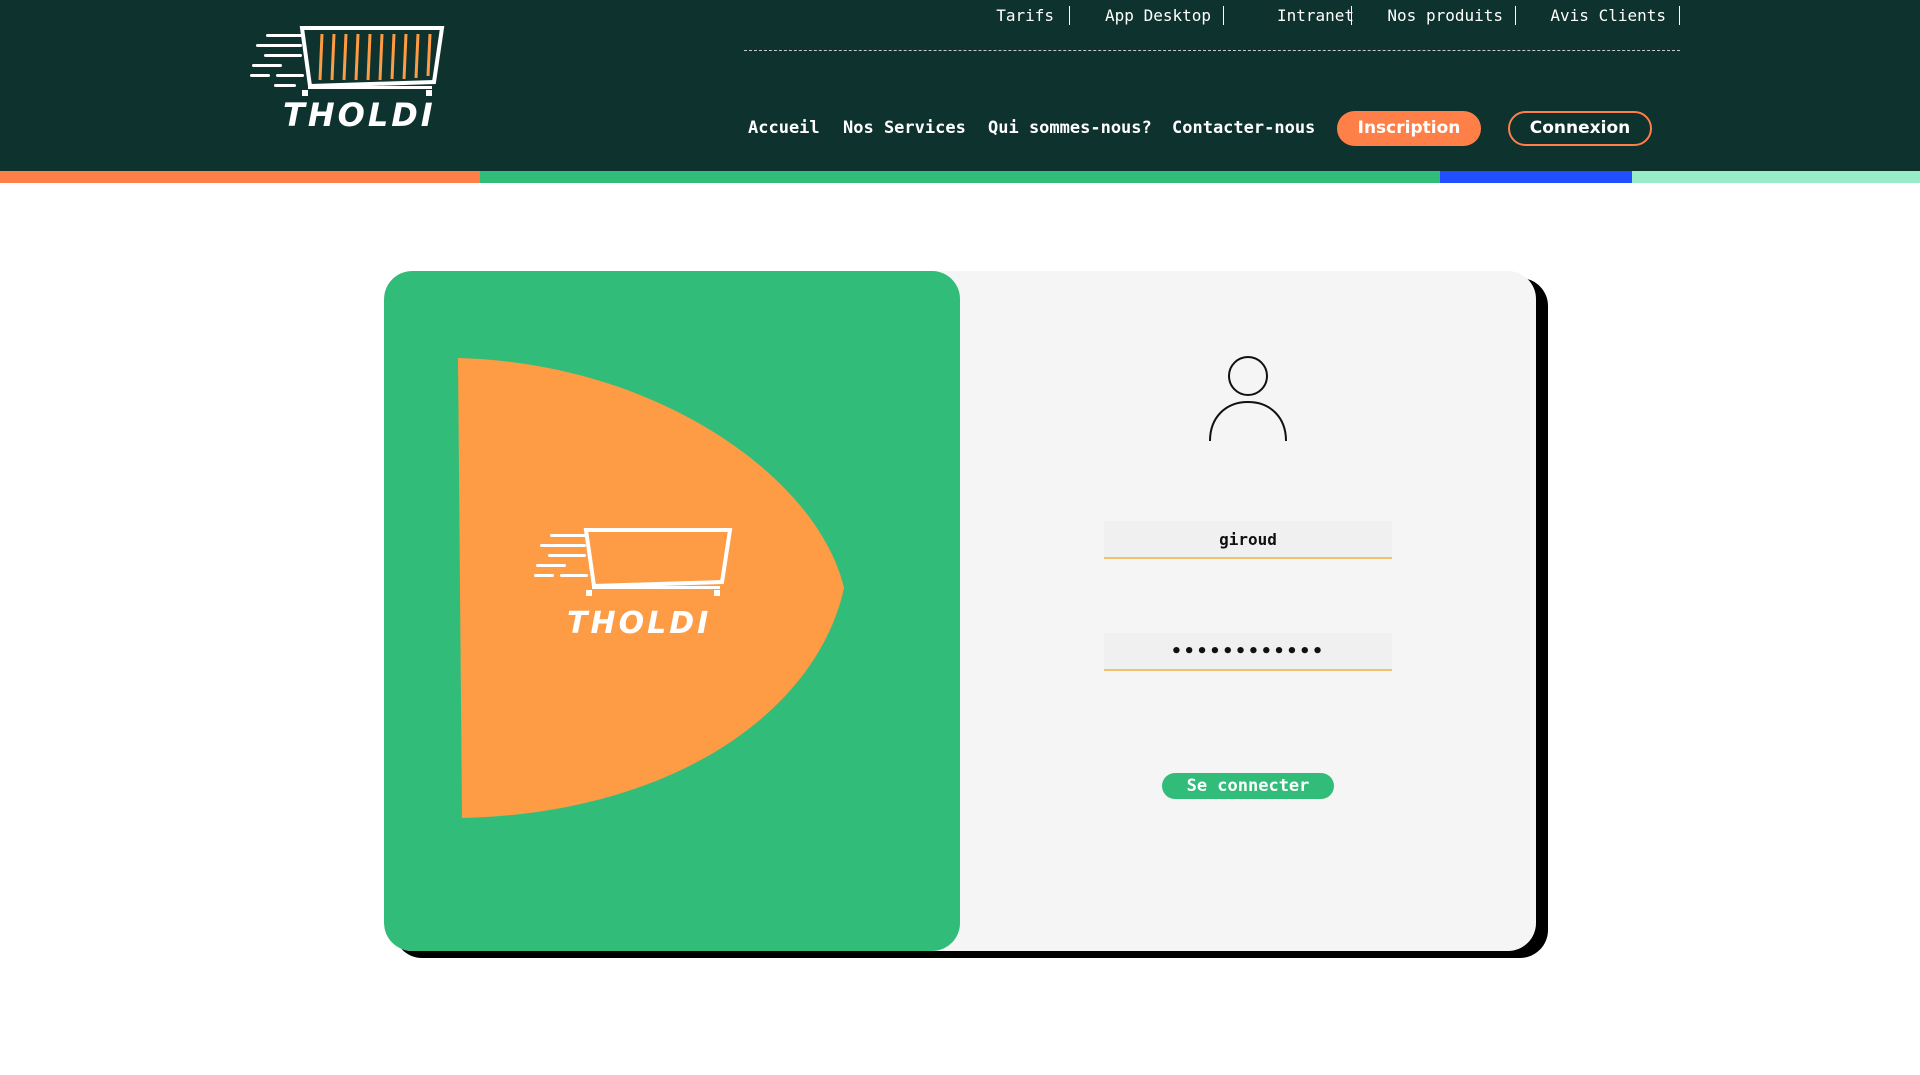 The width and height of the screenshot is (1920, 1075). Describe the element at coordinates (1212, 50) in the screenshot. I see `topnav-divider` at that location.